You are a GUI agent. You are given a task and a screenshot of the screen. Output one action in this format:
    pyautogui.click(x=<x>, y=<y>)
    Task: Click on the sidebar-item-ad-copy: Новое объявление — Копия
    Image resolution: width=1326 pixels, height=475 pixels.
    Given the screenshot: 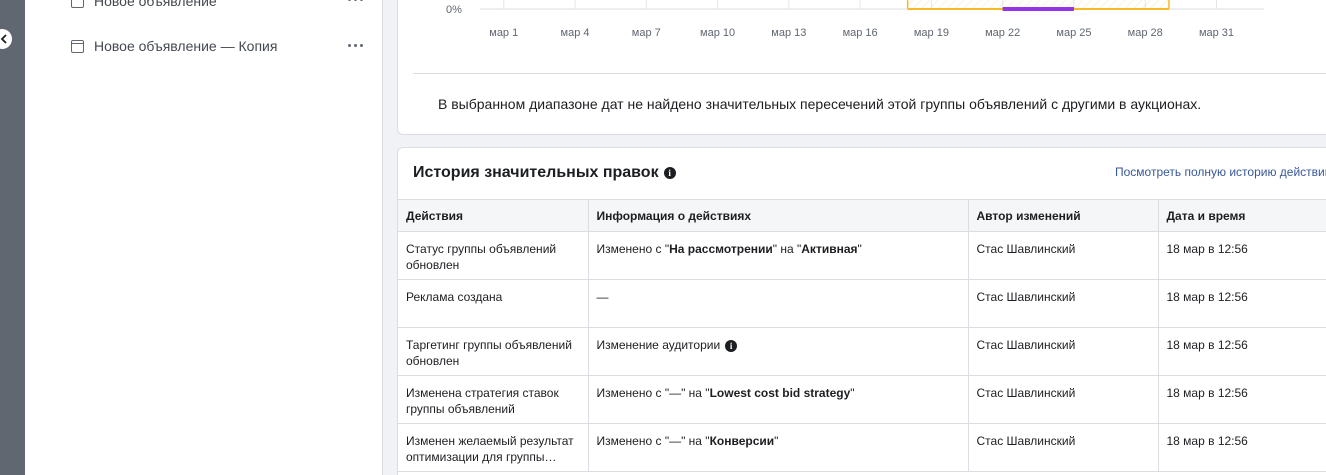 What is the action you would take?
    pyautogui.click(x=221, y=46)
    